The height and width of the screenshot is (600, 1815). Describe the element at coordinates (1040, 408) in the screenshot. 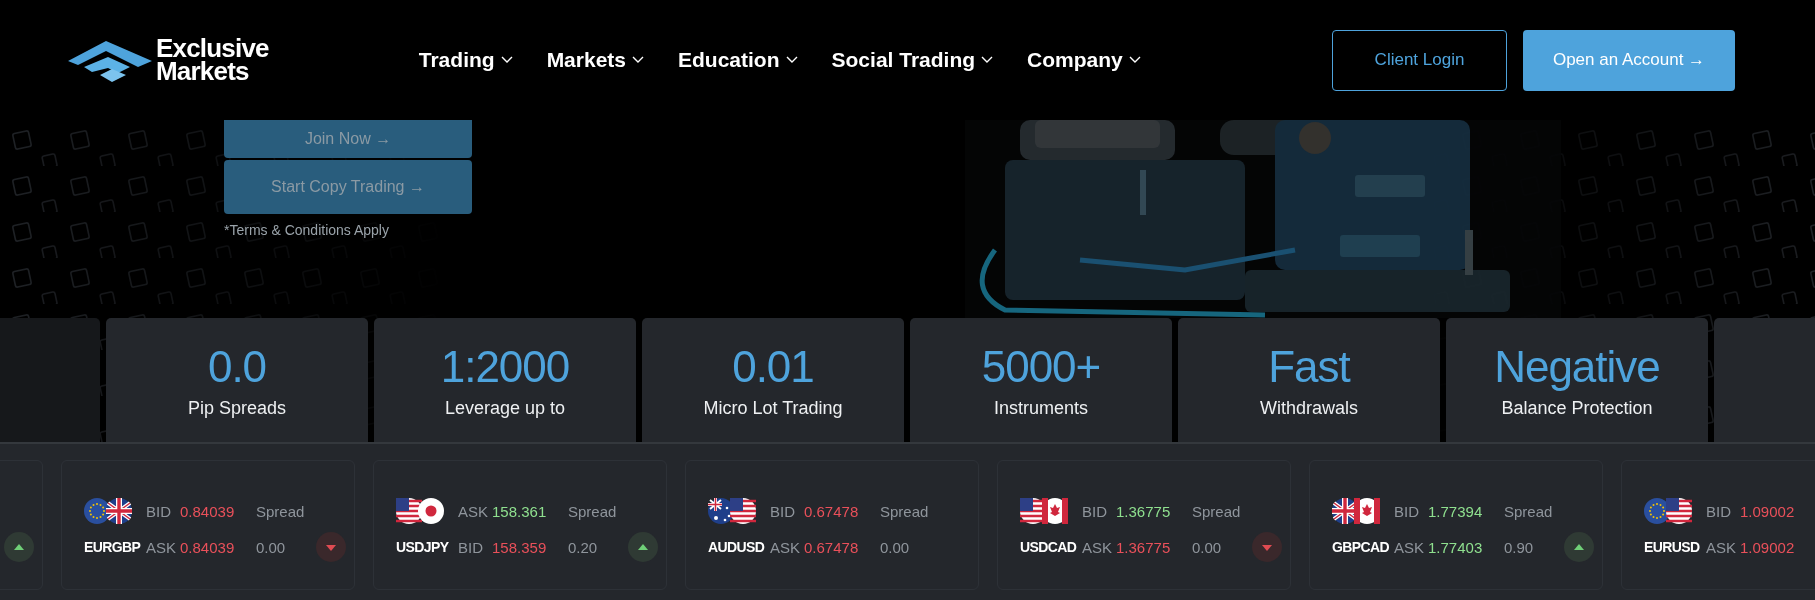

I see `stat-label: Instruments` at that location.